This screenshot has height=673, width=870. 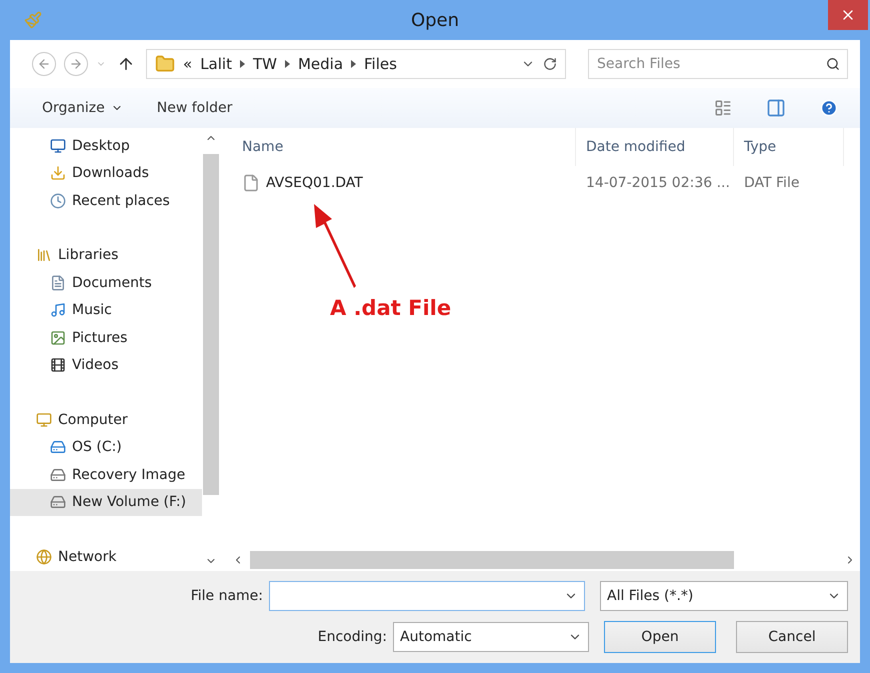 I want to click on search-icon, so click(x=833, y=64).